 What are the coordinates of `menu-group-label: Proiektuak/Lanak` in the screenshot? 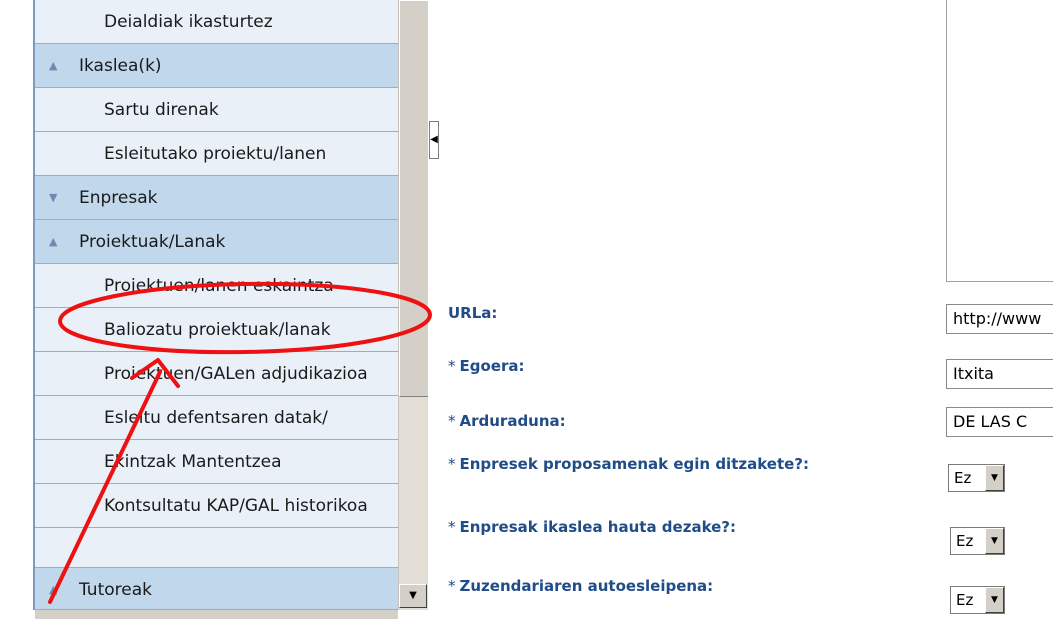 It's located at (152, 242).